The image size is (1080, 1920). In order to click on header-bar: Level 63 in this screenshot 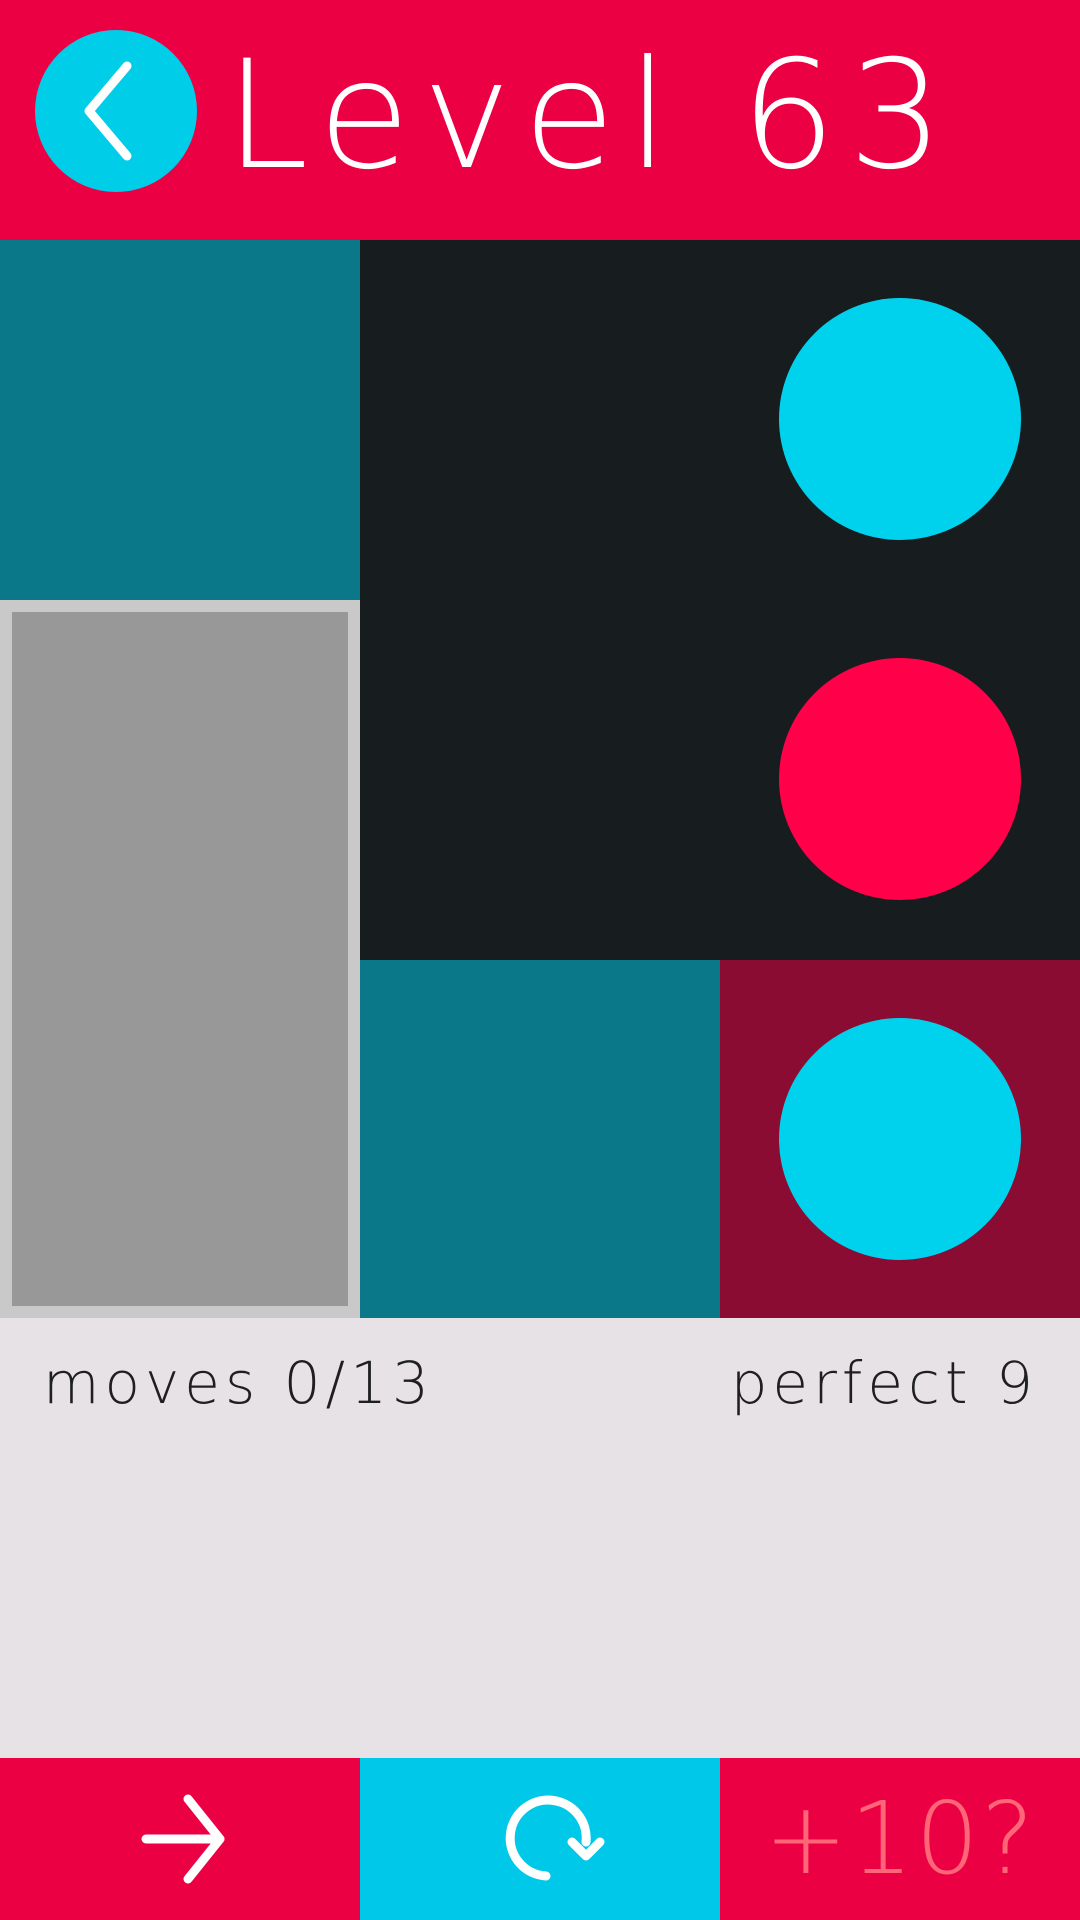, I will do `click(540, 120)`.